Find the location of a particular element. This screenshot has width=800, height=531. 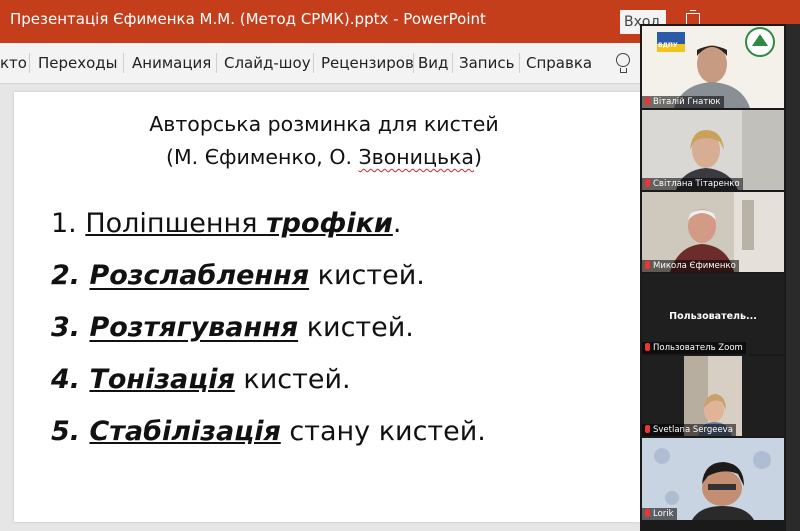

participant-name: Svetlana Sergeeva is located at coordinates (689, 430).